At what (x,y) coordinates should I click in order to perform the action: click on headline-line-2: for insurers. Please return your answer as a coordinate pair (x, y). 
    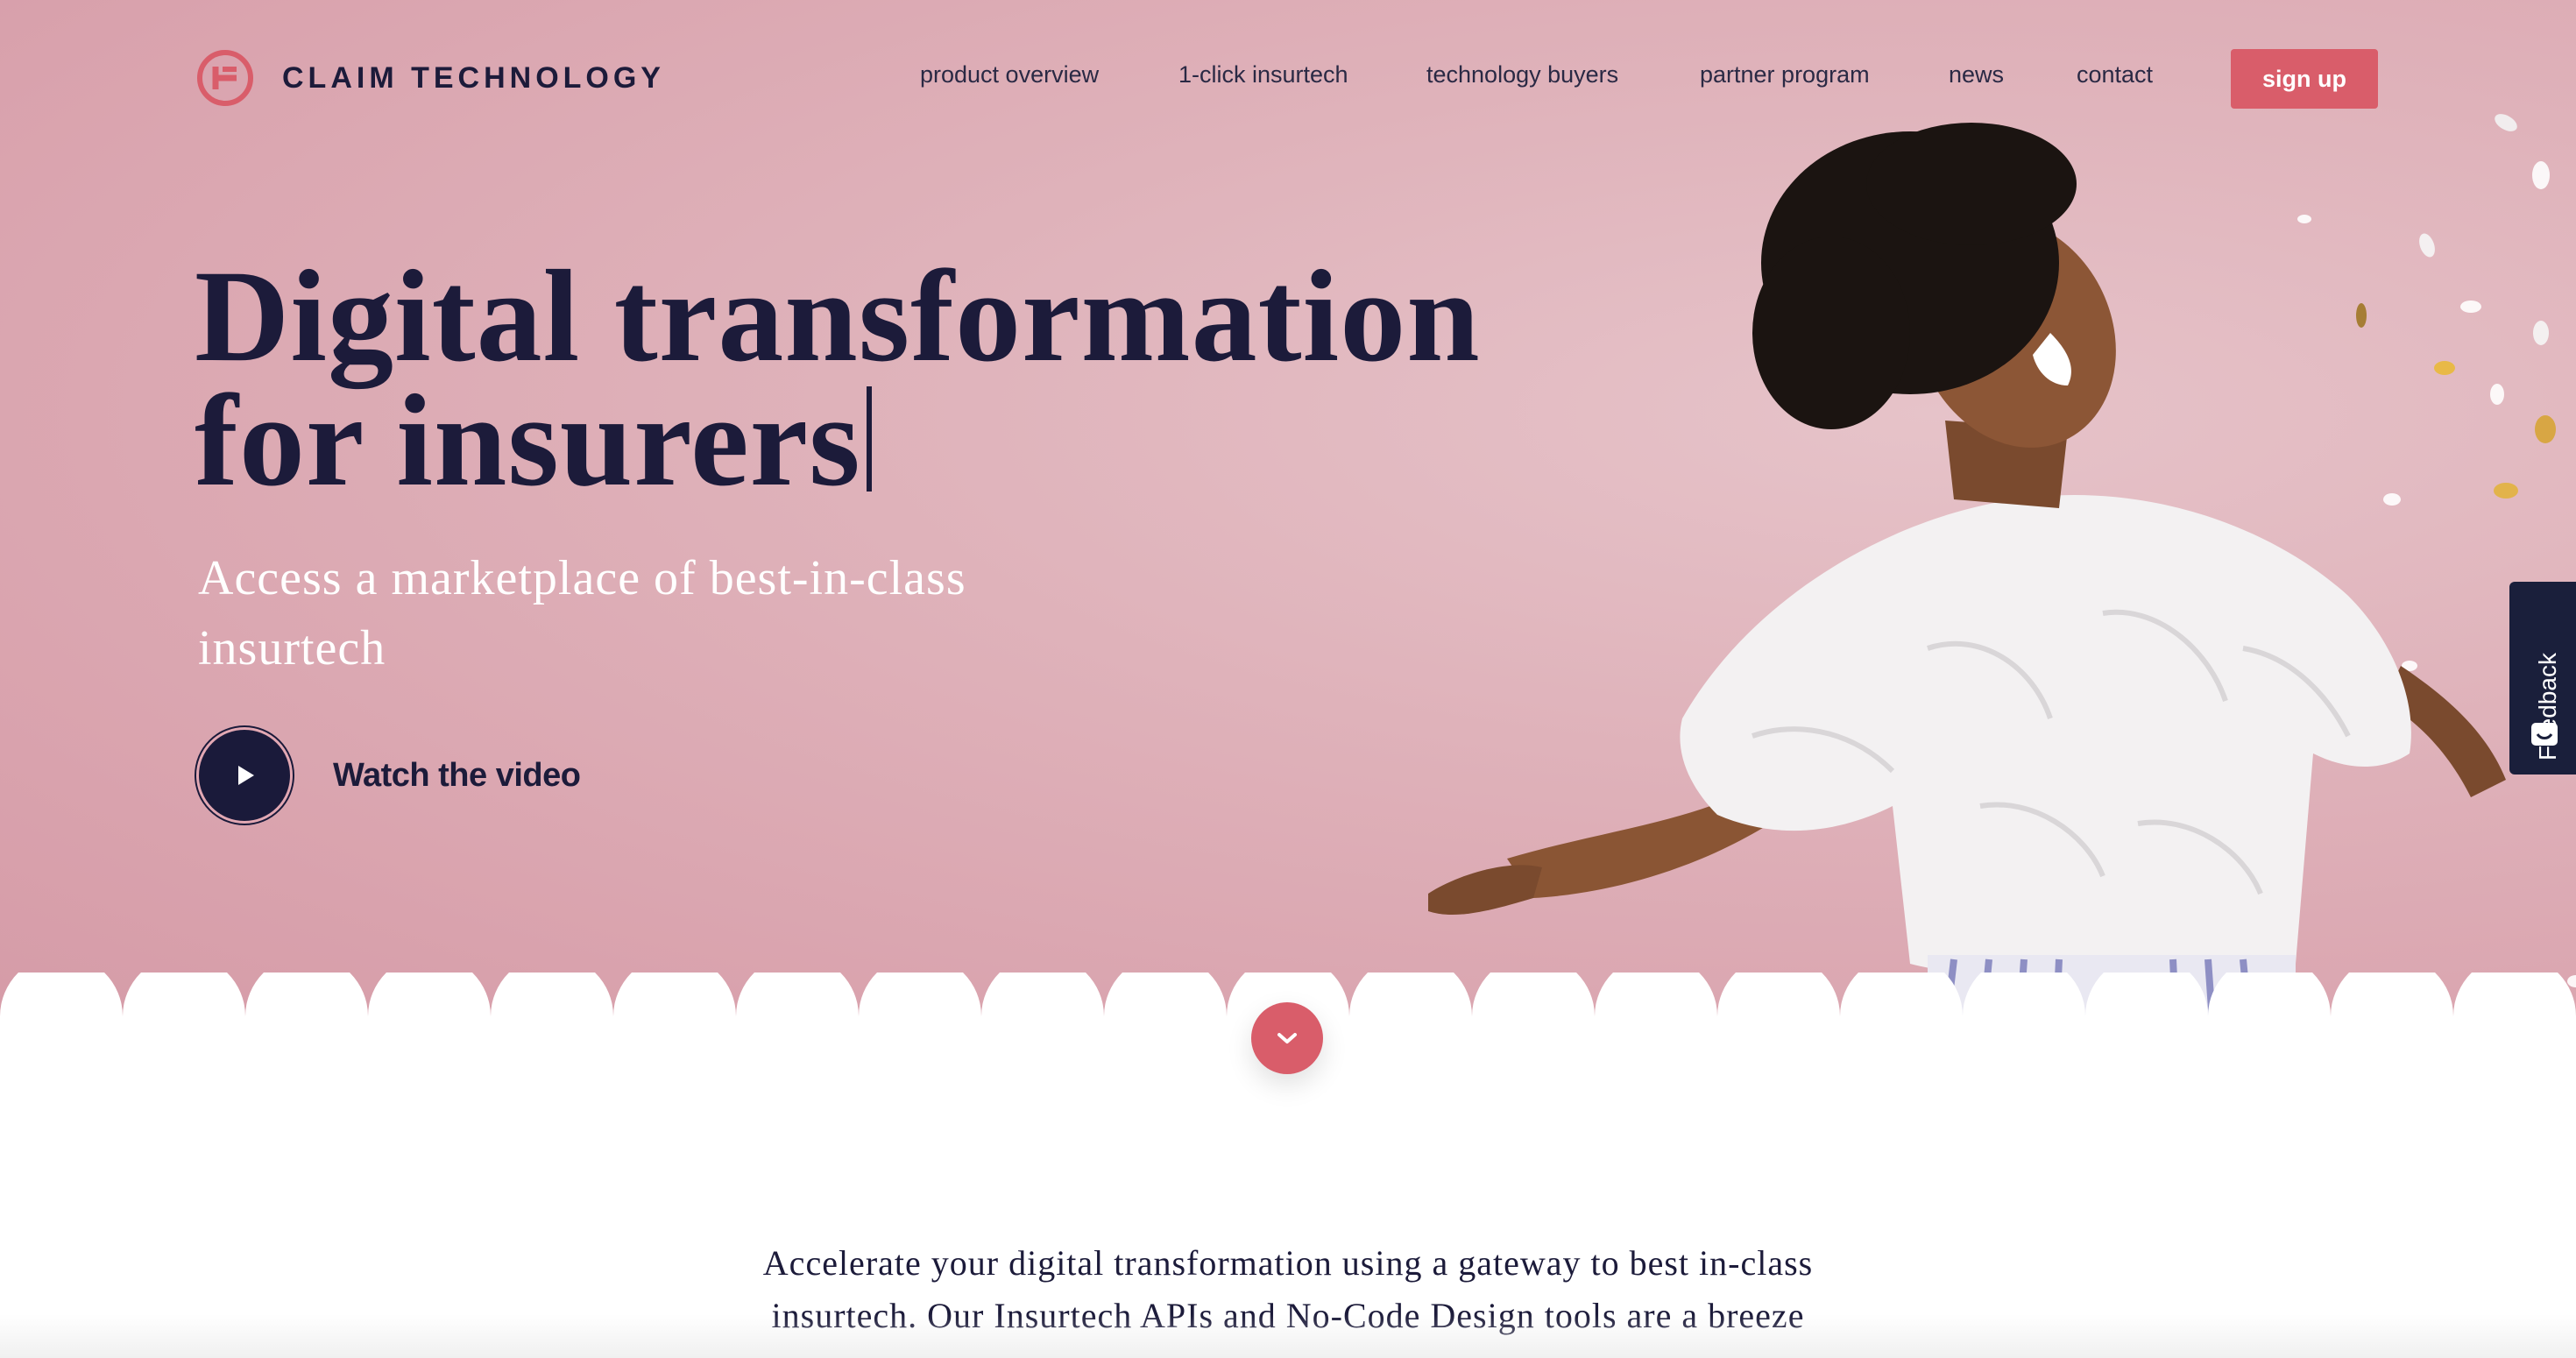
    Looking at the image, I should click on (528, 440).